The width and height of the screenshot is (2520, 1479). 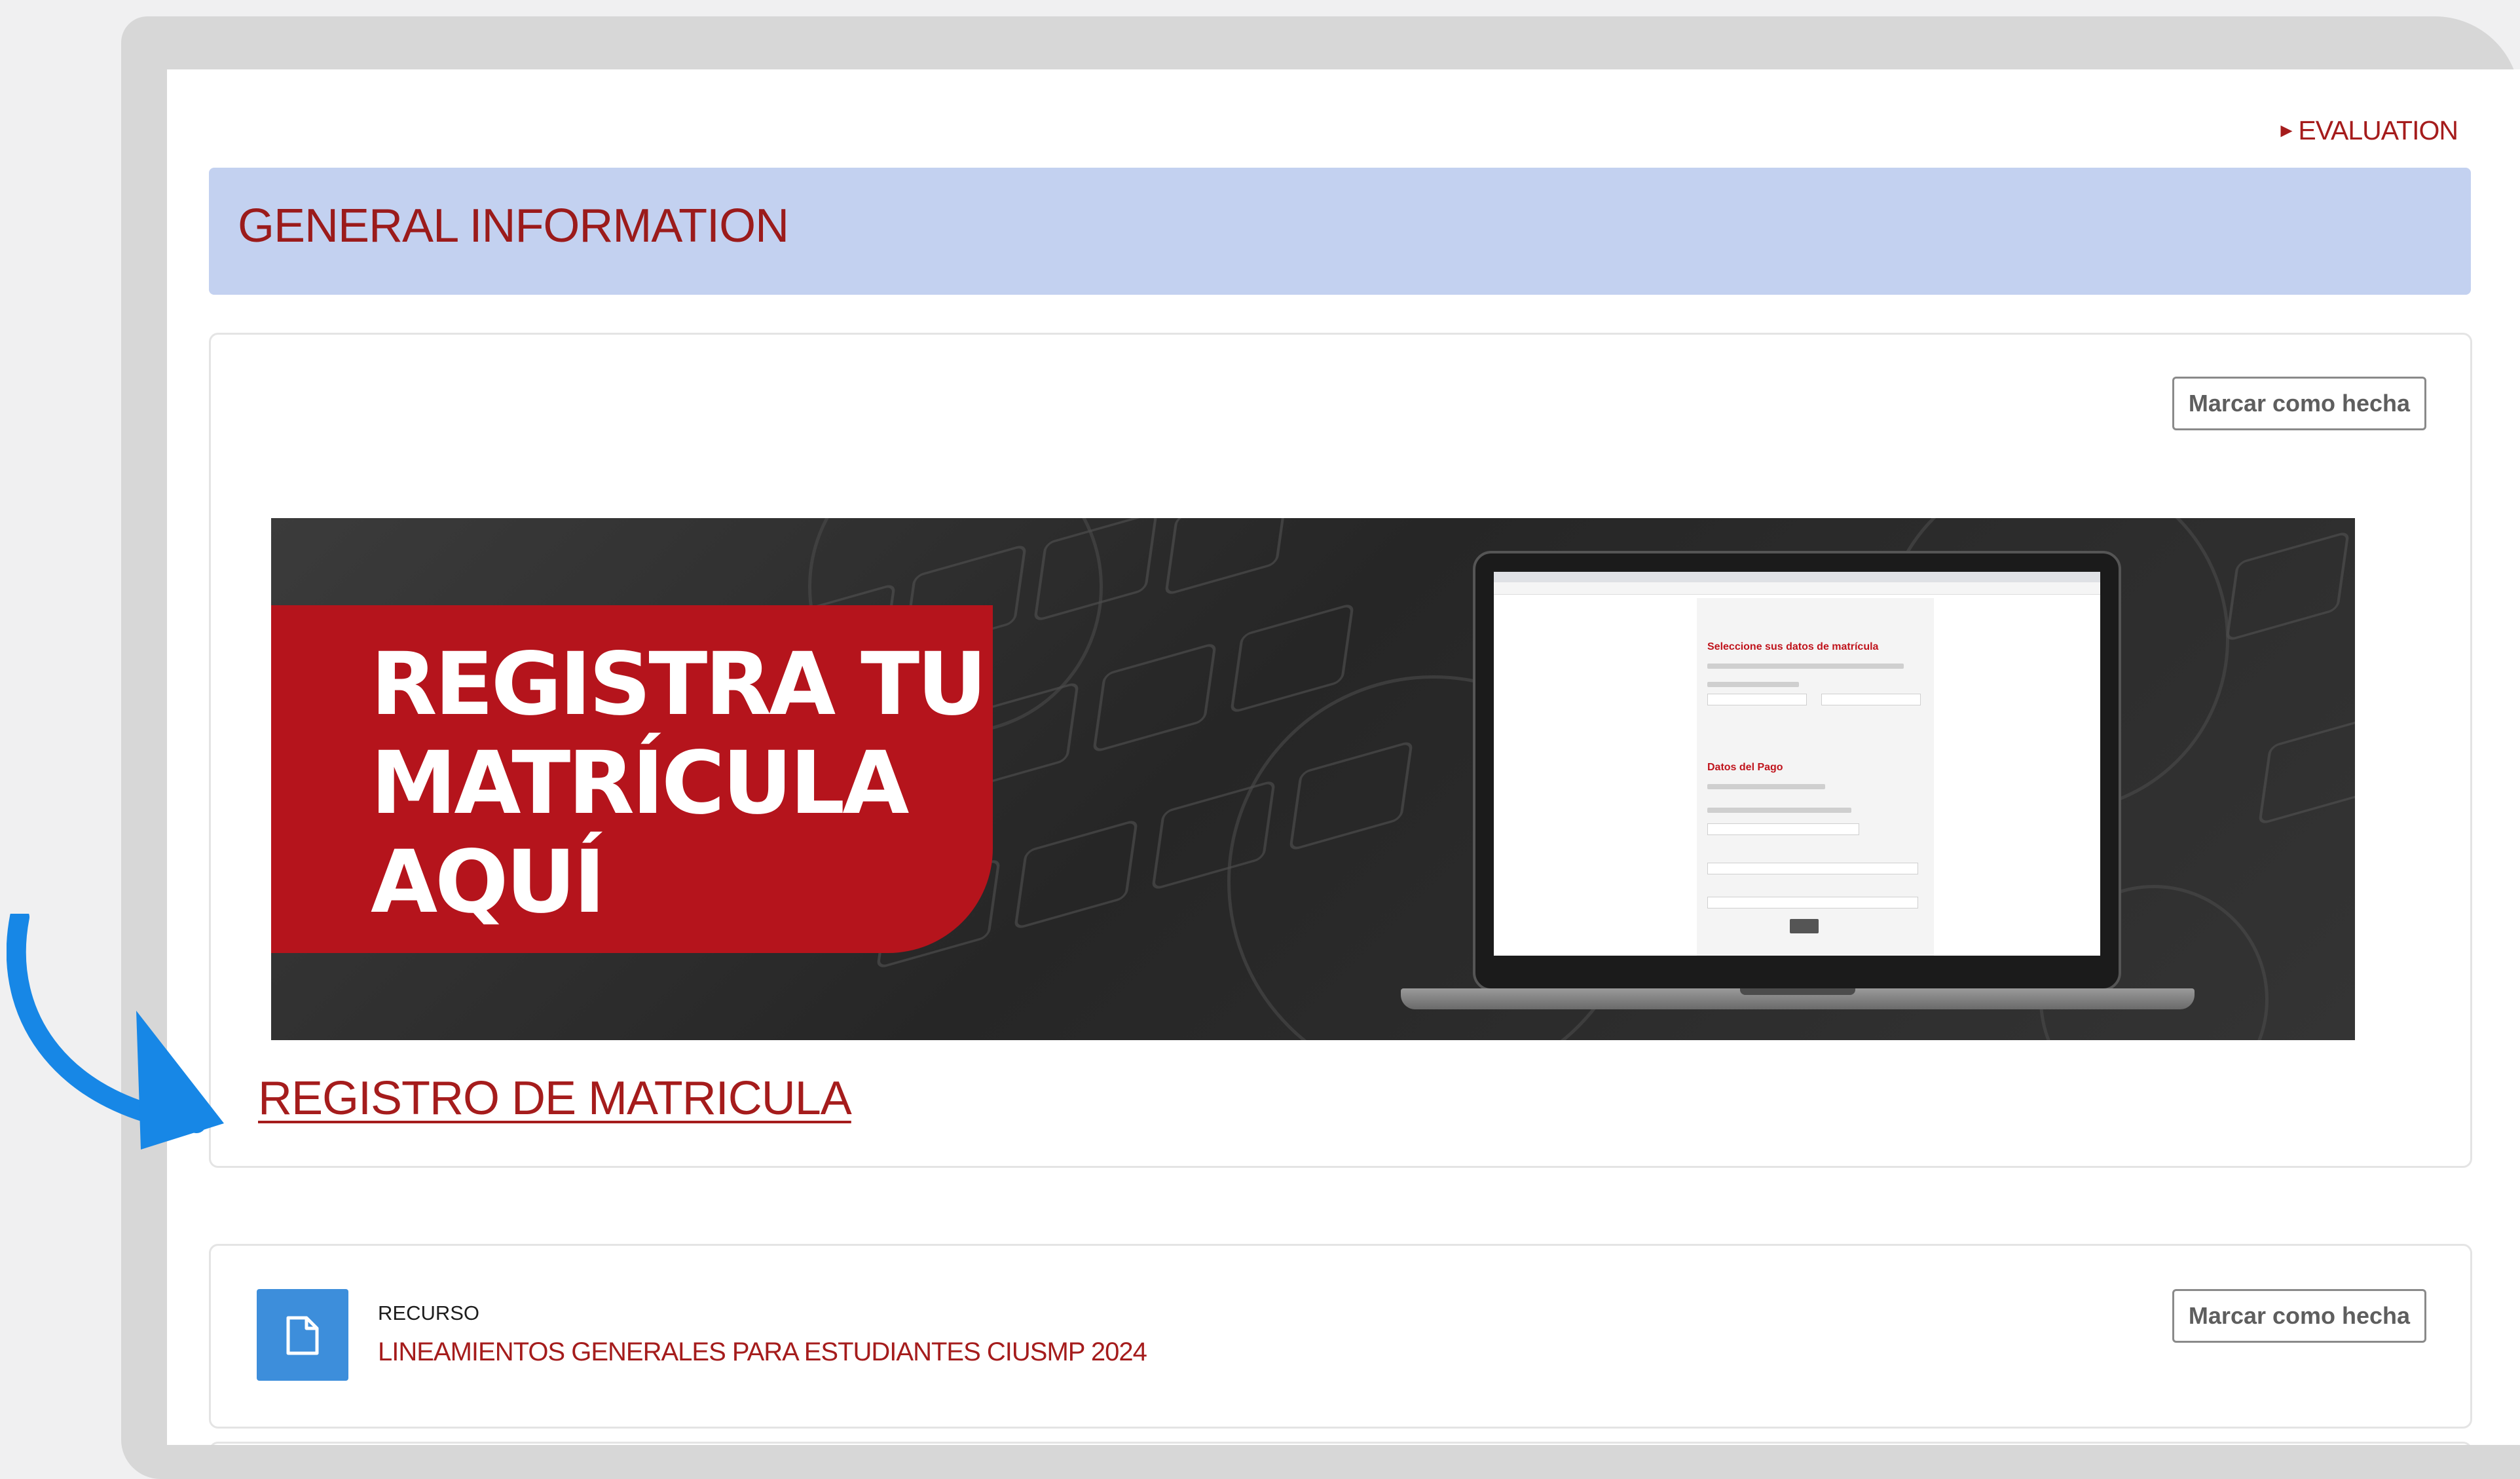 What do you see at coordinates (2286, 130) in the screenshot?
I see `nav-arrow-icon: ►` at bounding box center [2286, 130].